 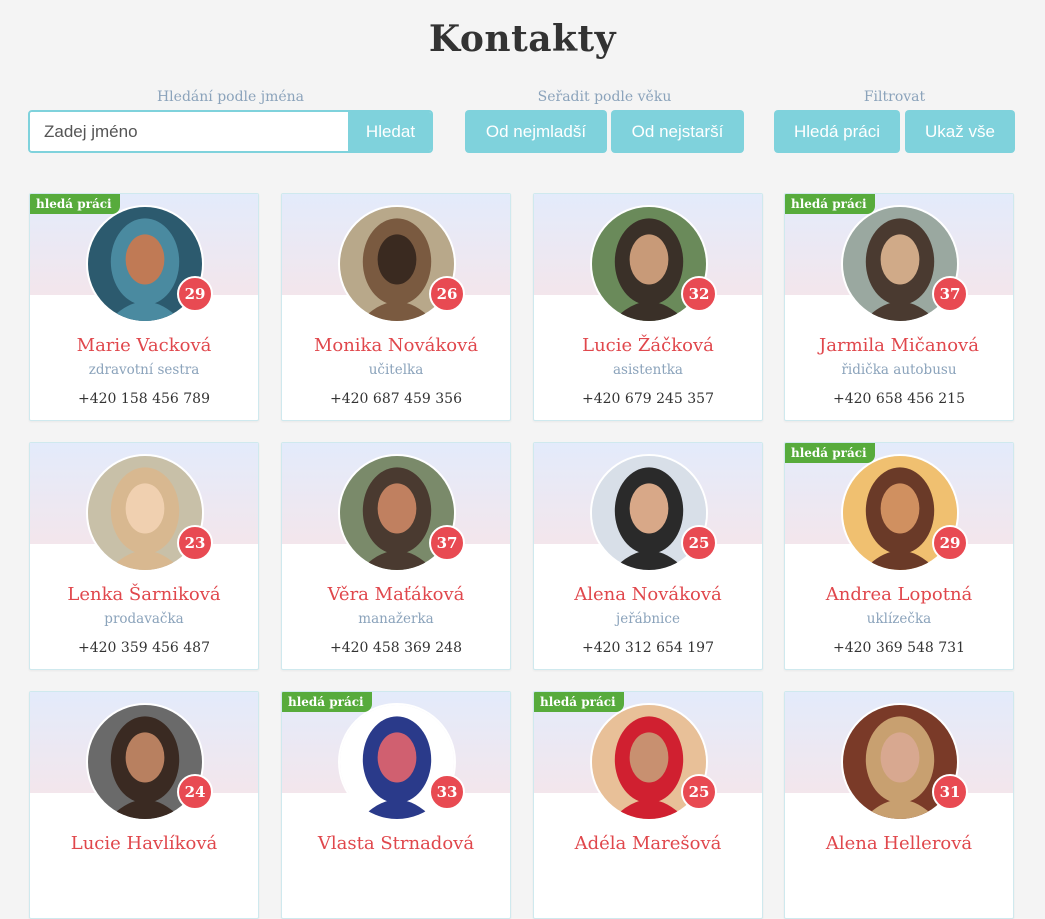 What do you see at coordinates (144, 843) in the screenshot?
I see `contact-name: Lucie Havlíková` at bounding box center [144, 843].